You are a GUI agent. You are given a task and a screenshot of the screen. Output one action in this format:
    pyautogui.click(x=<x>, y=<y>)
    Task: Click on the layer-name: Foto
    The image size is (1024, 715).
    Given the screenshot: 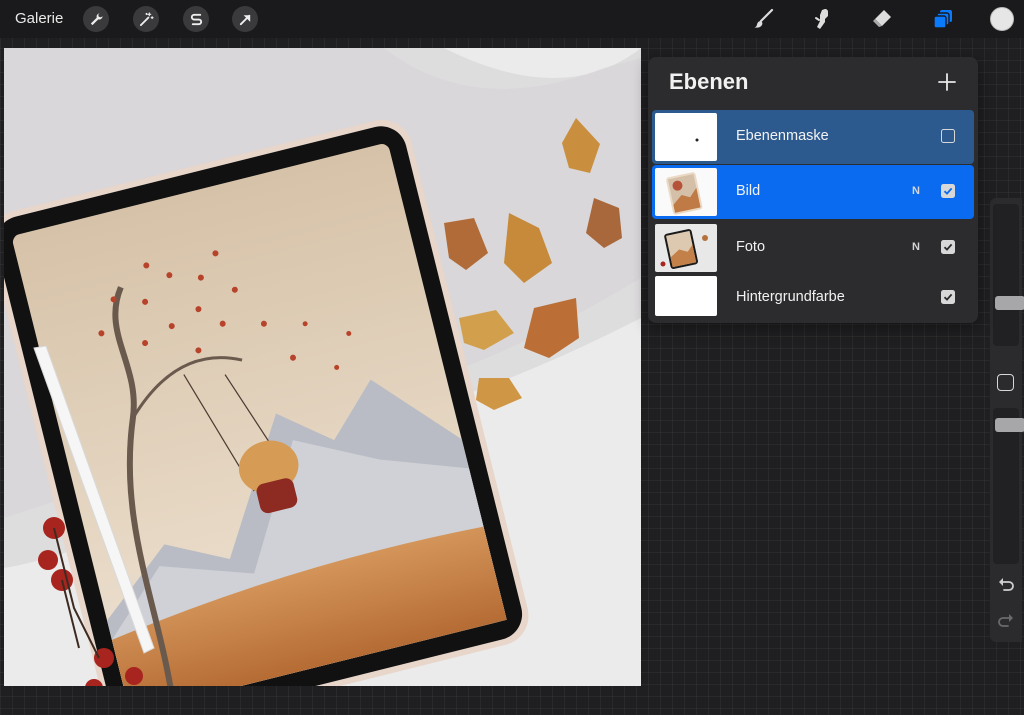 What is the action you would take?
    pyautogui.click(x=751, y=247)
    